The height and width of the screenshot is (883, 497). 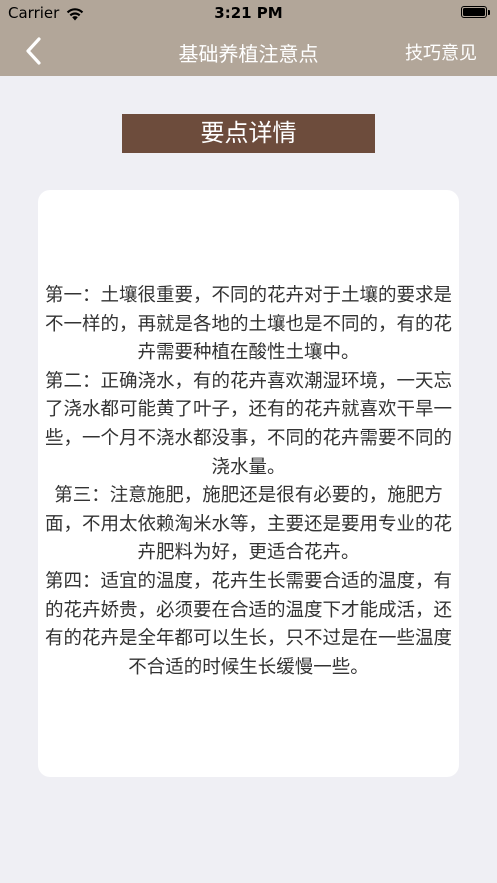 What do you see at coordinates (248, 51) in the screenshot?
I see `navigation-bar: 基础养植注意点 技巧意见` at bounding box center [248, 51].